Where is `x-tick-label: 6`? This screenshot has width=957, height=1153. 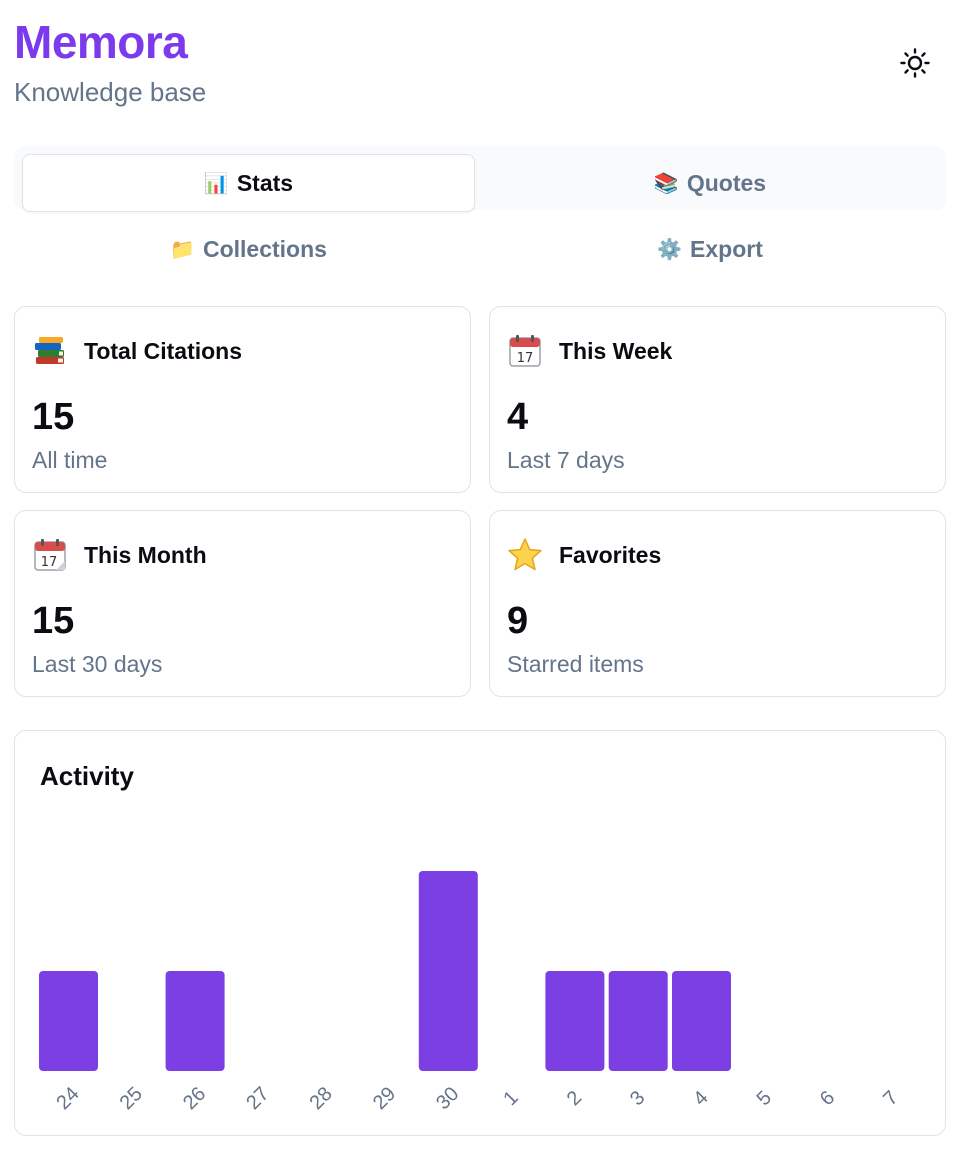
x-tick-label: 6 is located at coordinates (827, 1098).